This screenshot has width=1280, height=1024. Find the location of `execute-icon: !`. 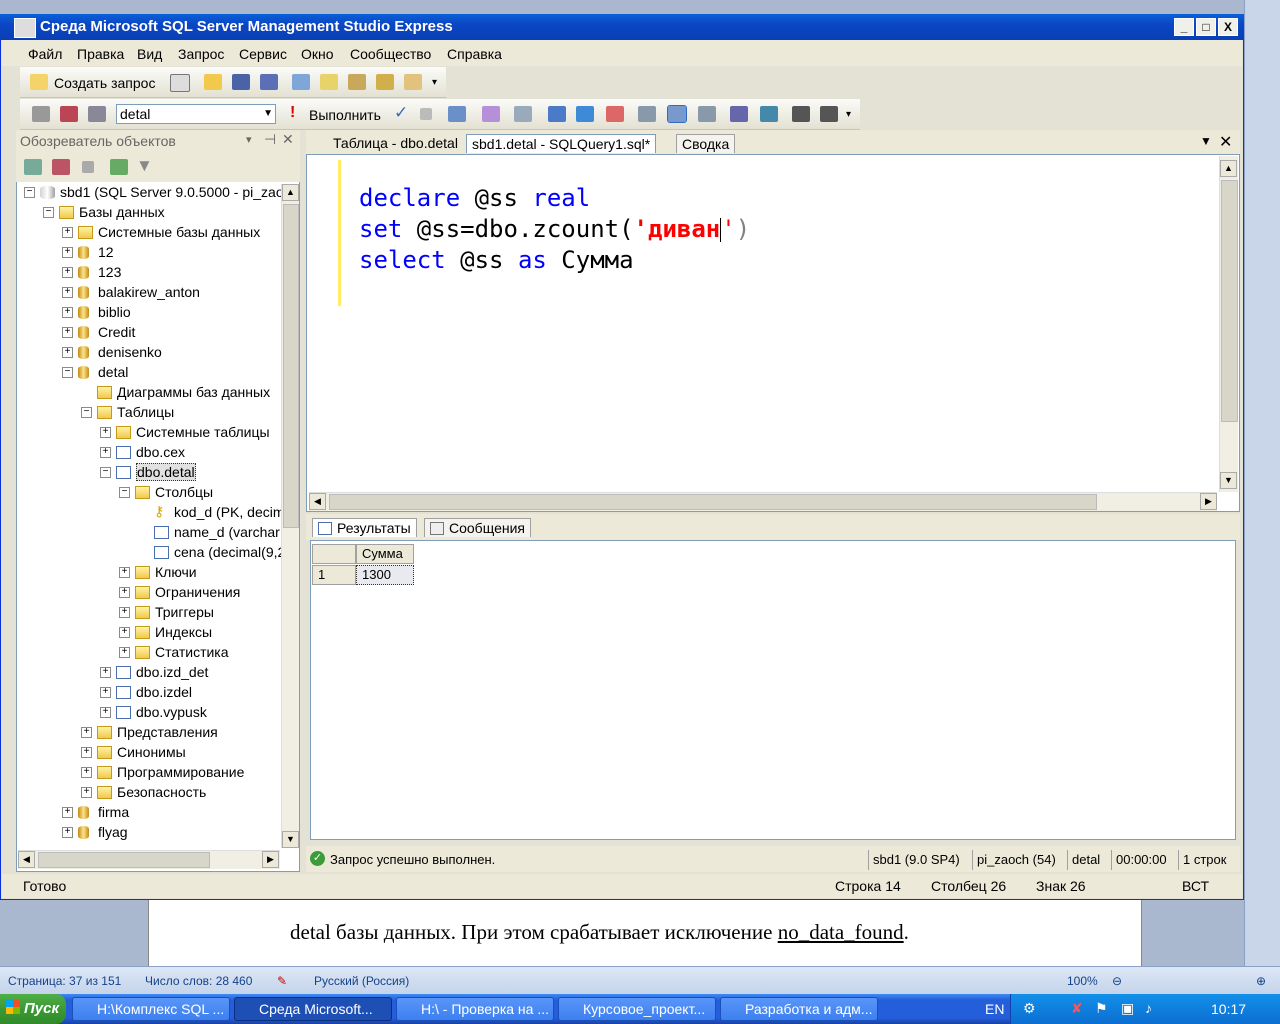

execute-icon: ! is located at coordinates (292, 113).